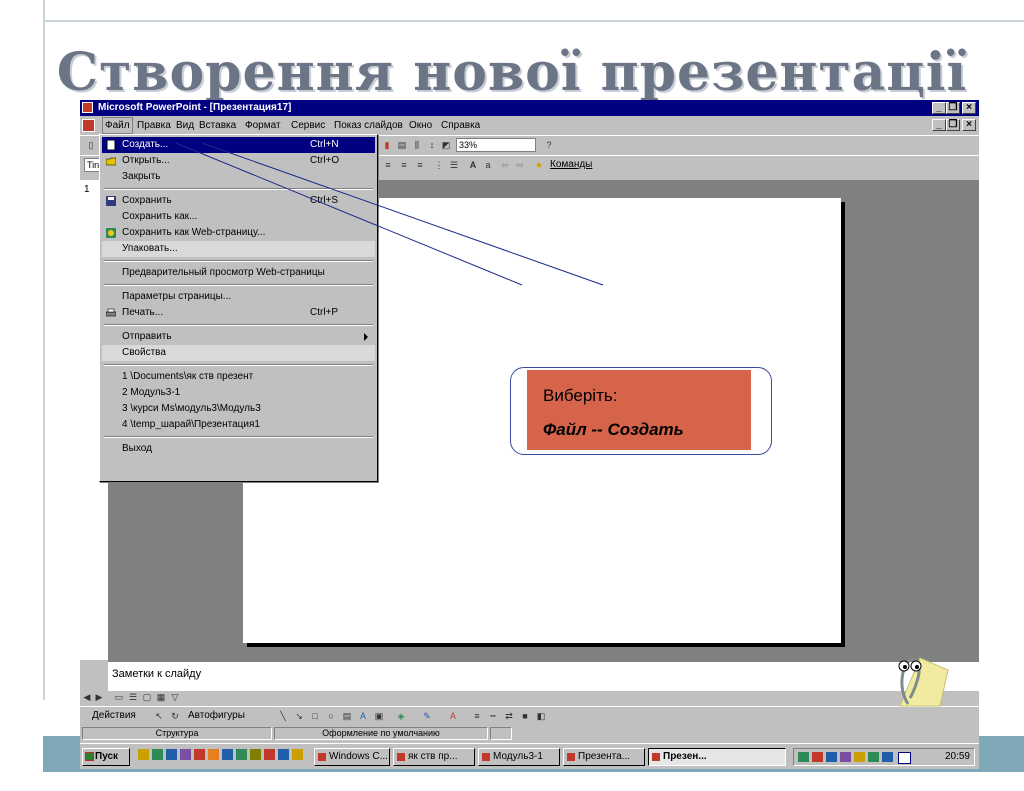 This screenshot has height=791, width=1024. Describe the element at coordinates (432, 145) in the screenshot. I see `expand-icon: ↕` at that location.